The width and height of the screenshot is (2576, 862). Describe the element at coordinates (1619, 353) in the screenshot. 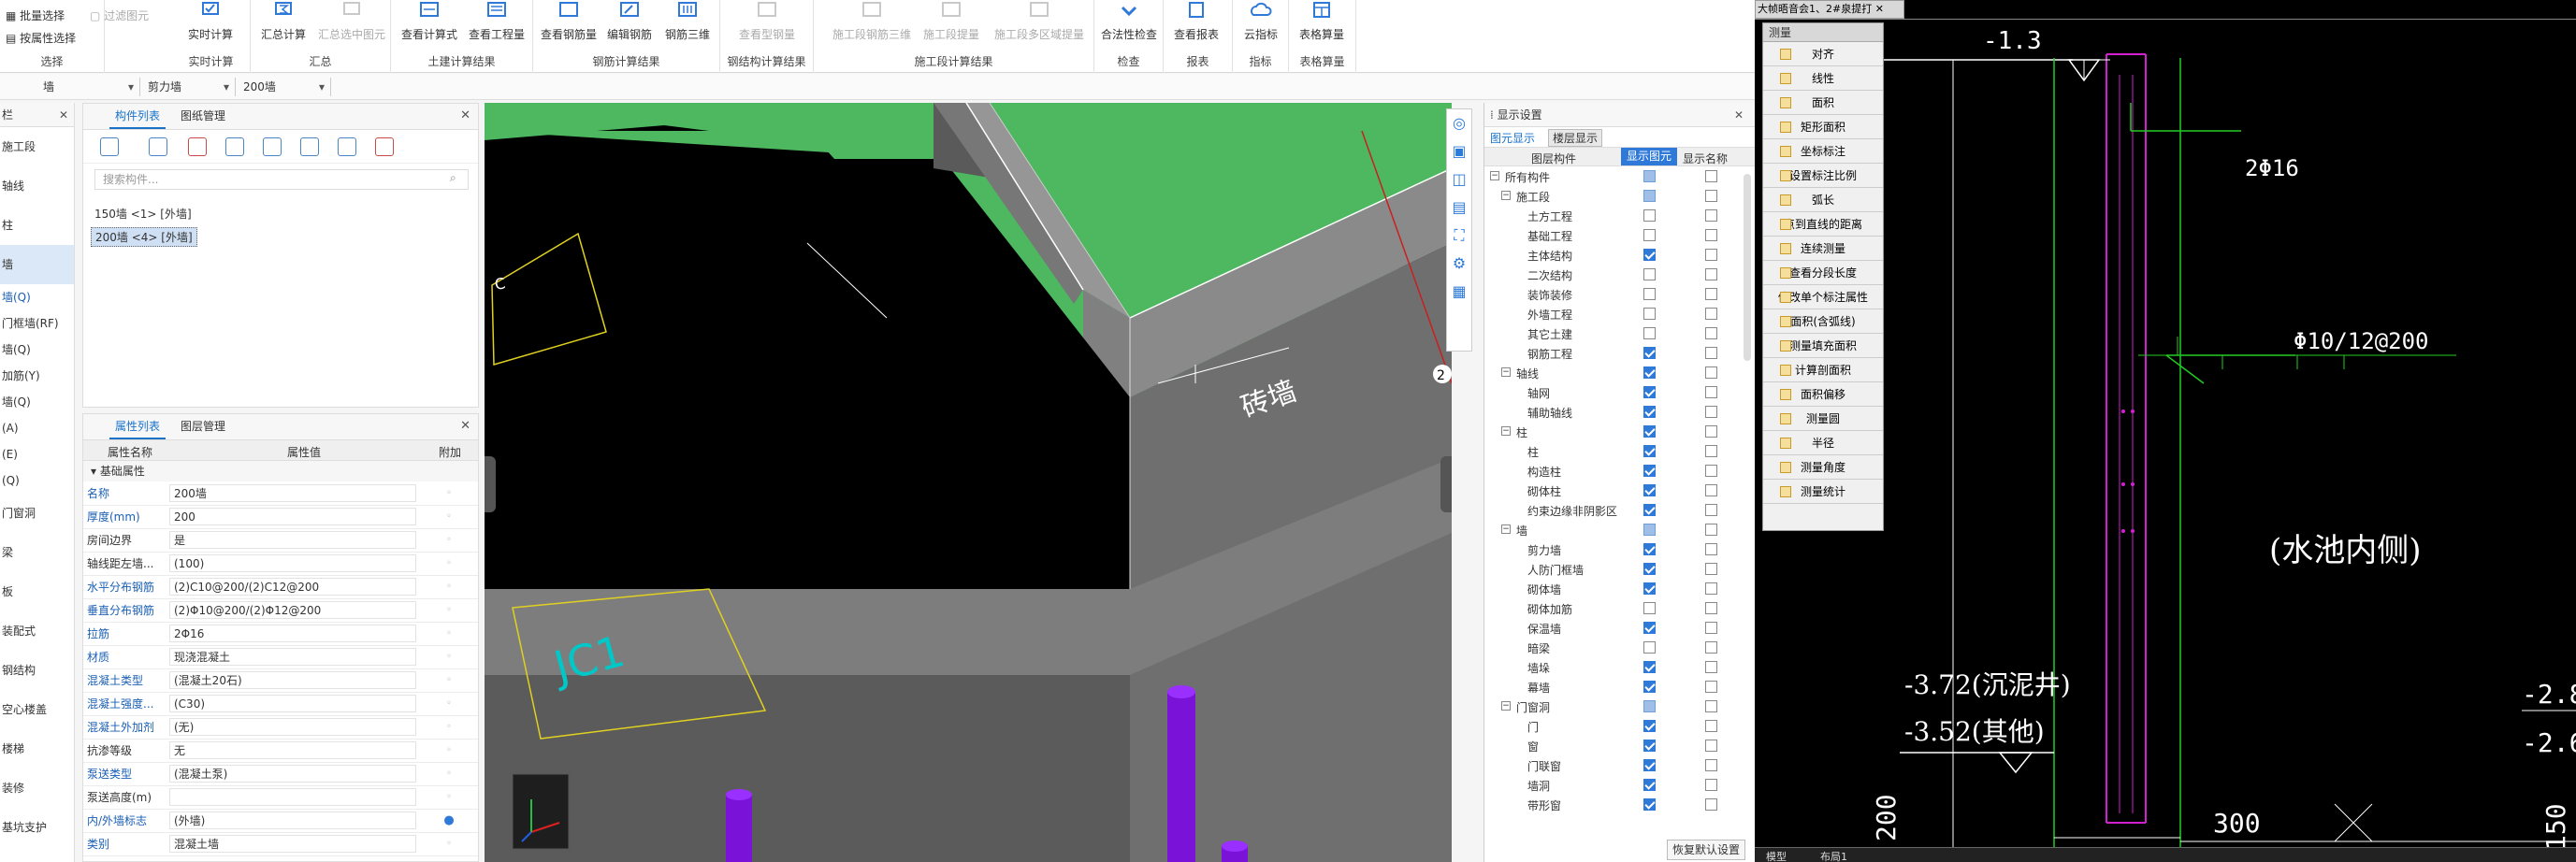

I see `display-tree-row: 钢筋工程` at that location.